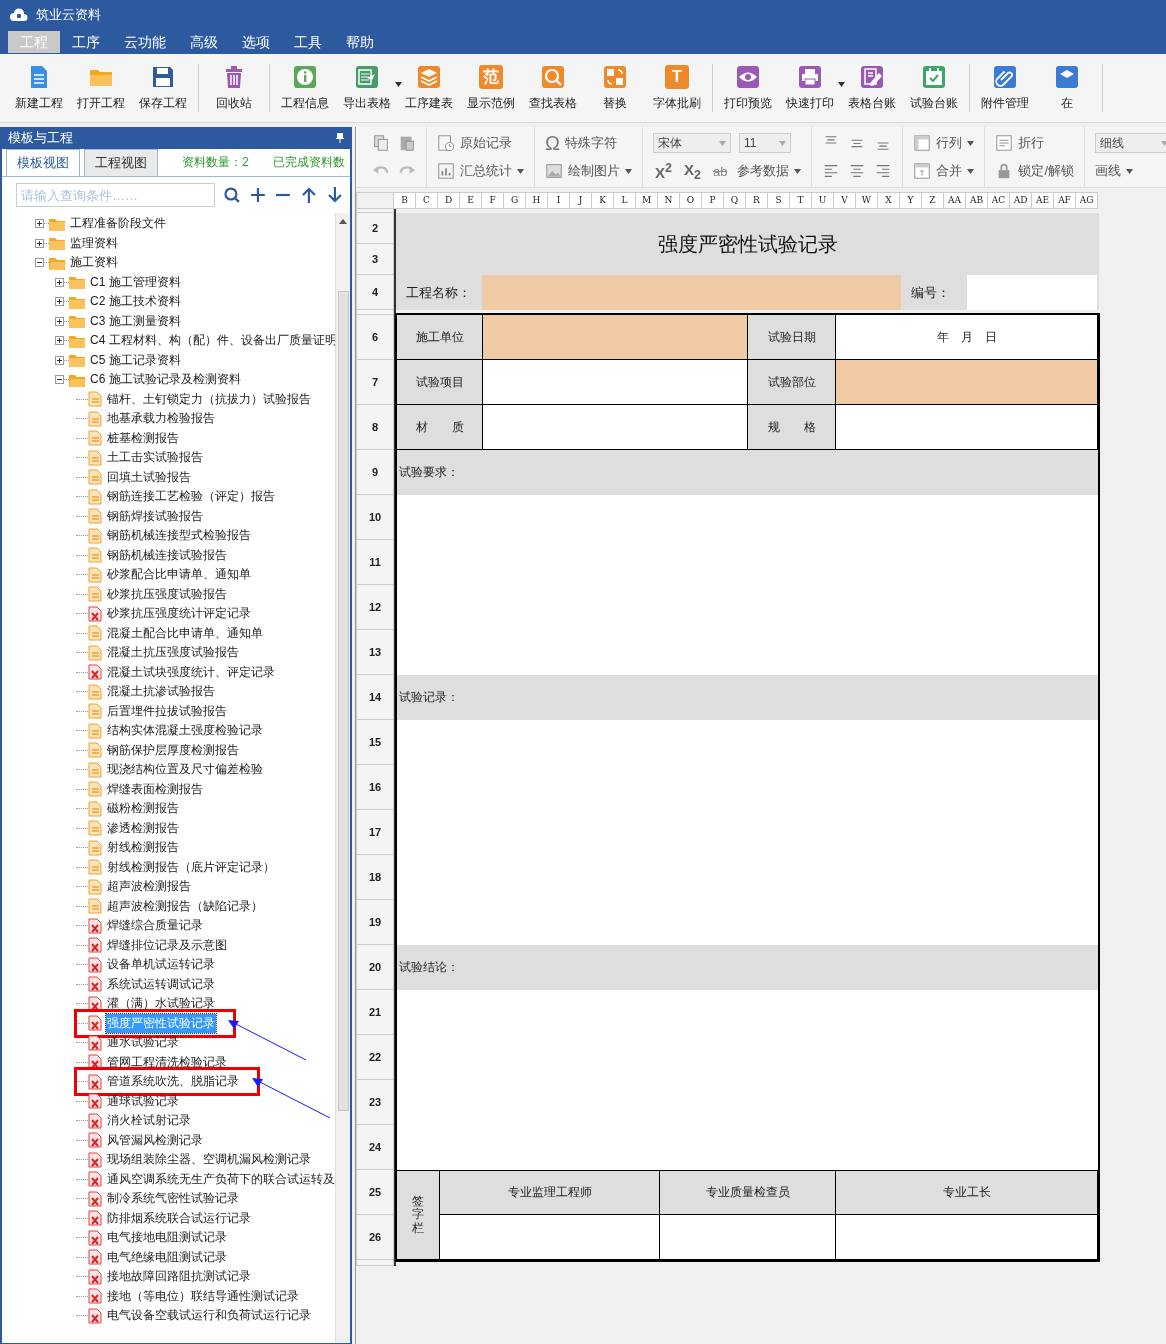 The width and height of the screenshot is (1166, 1344). I want to click on tree-item: 锚杆、土钉锁定力（抗拔力）试验报告, so click(209, 399).